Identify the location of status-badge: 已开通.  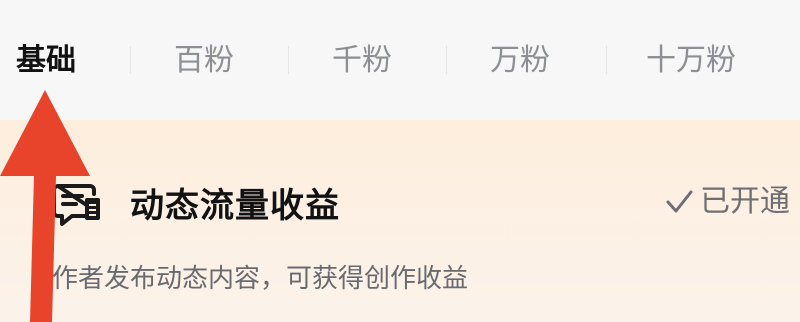
(727, 202).